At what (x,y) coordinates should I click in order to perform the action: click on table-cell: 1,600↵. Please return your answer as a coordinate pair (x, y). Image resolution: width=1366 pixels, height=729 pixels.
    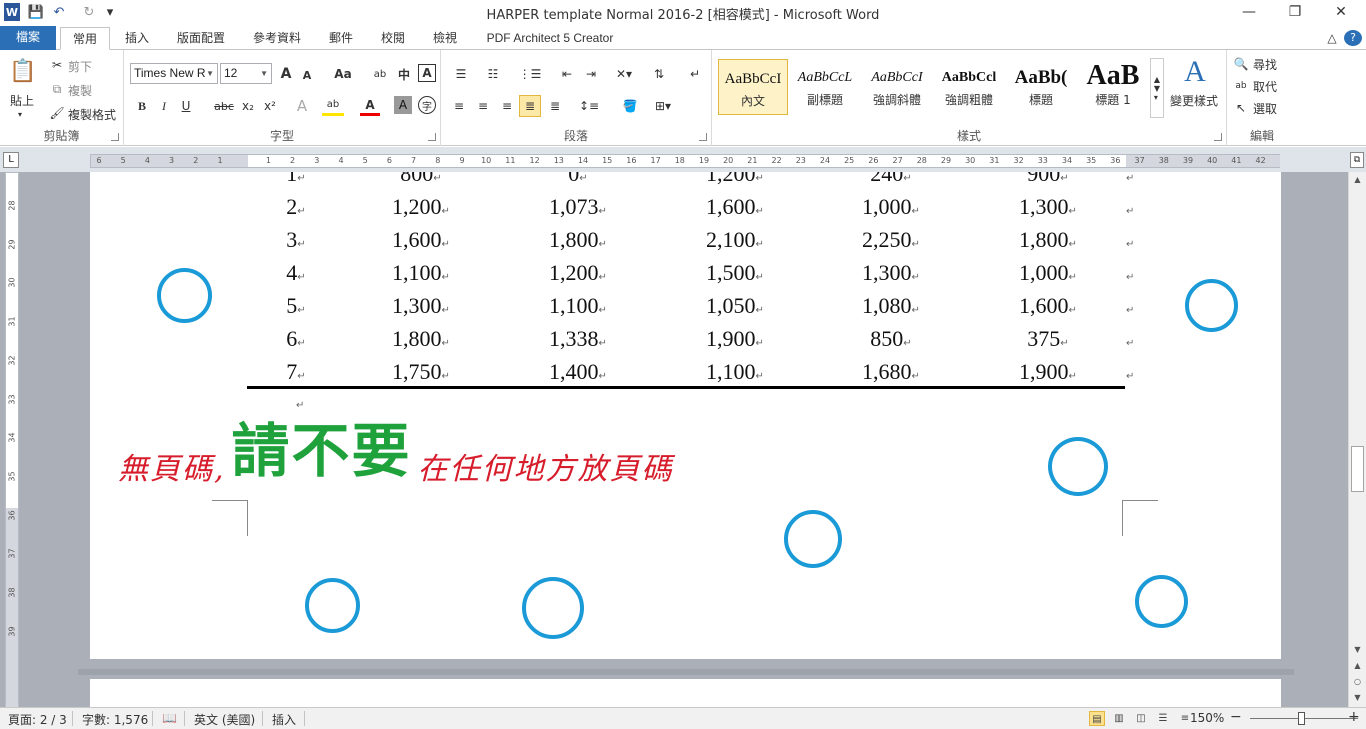
    Looking at the image, I should click on (1048, 306).